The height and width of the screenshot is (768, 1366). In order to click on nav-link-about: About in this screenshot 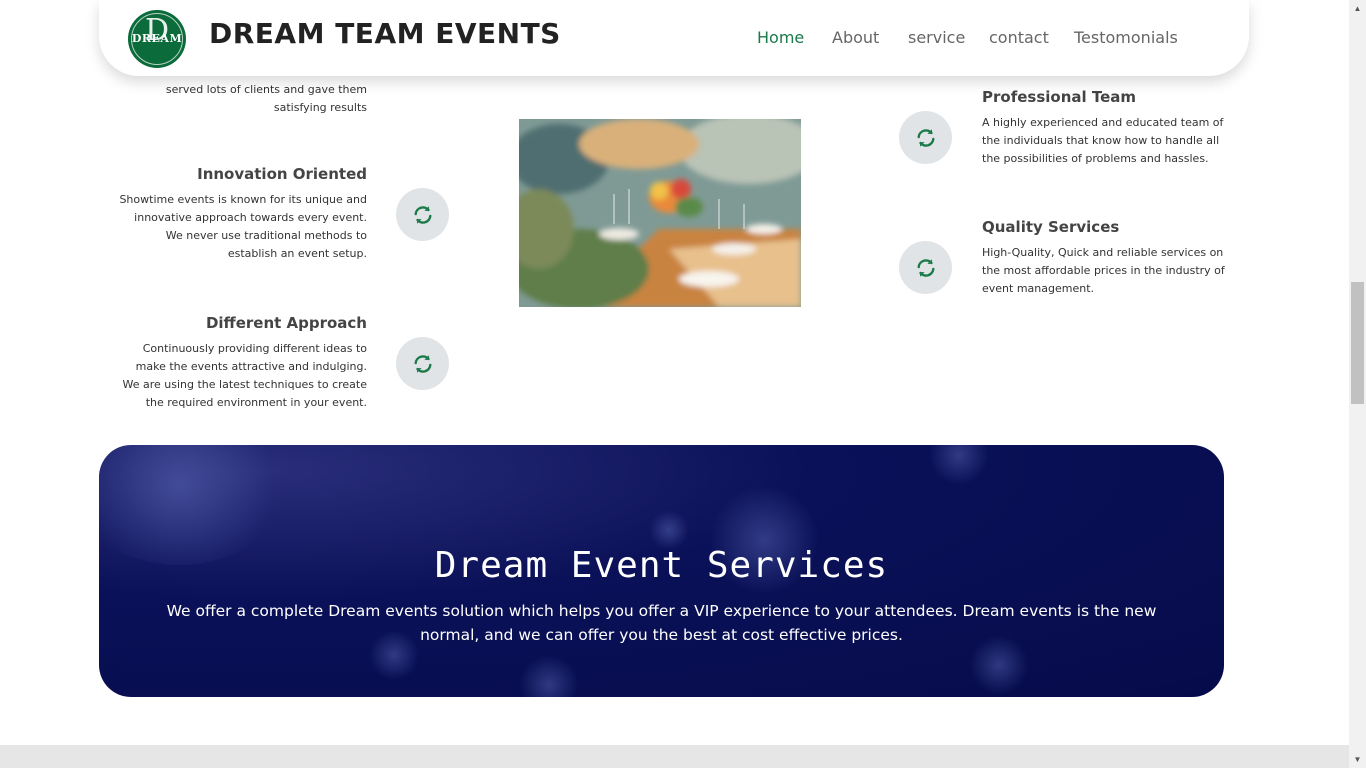, I will do `click(855, 37)`.